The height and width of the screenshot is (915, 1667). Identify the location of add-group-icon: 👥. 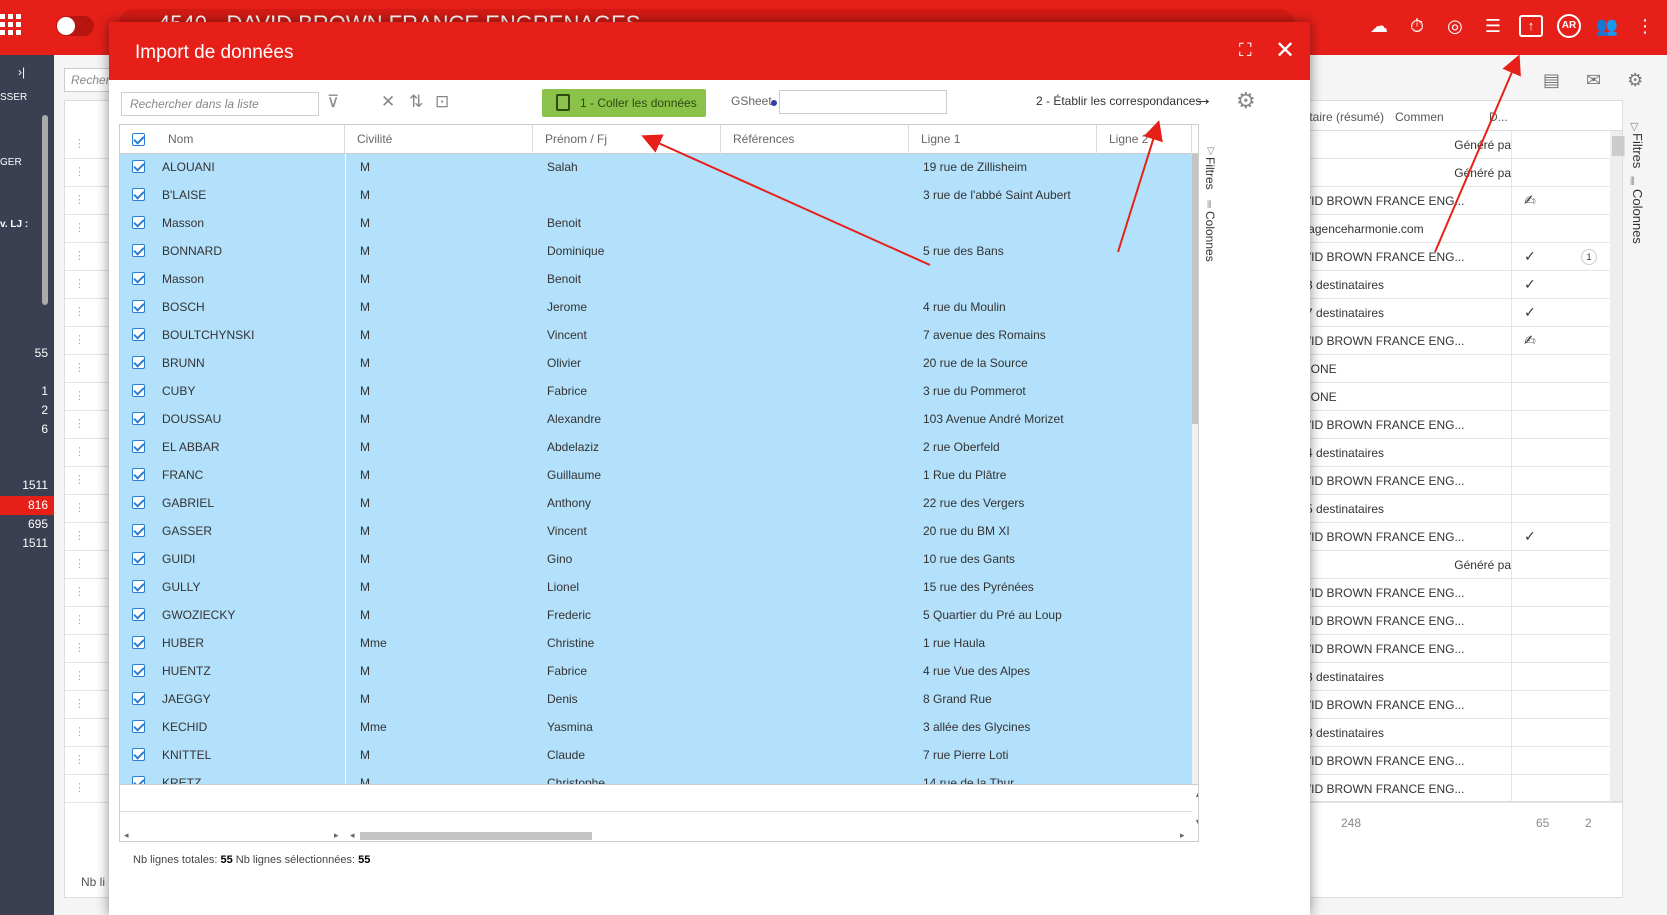
(1607, 26).